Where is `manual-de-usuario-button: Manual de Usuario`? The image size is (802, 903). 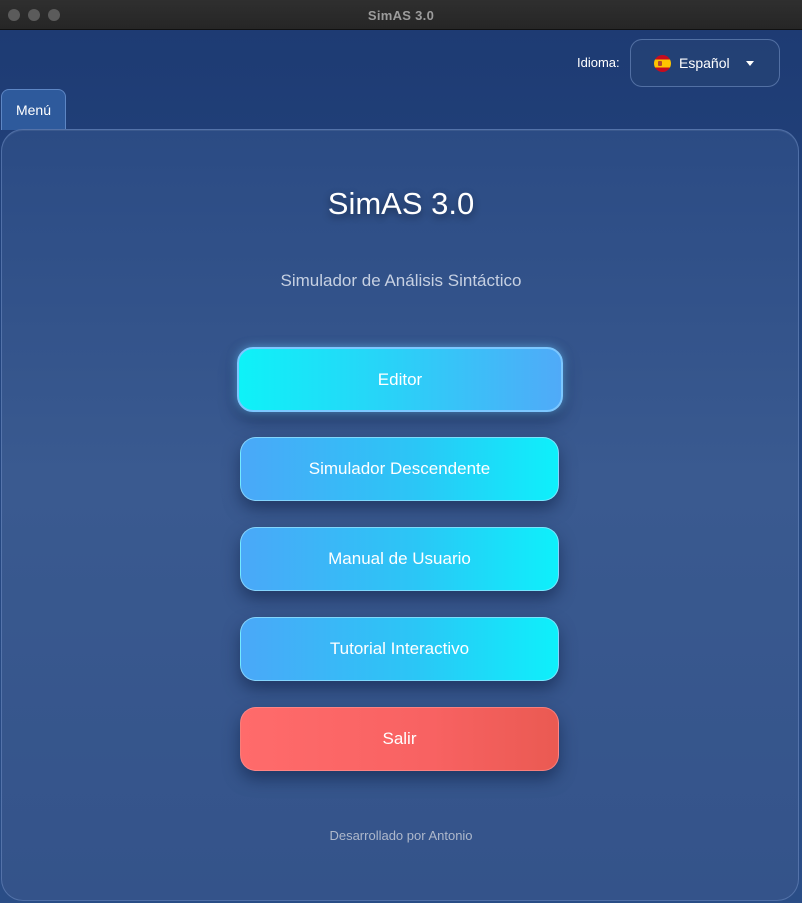
manual-de-usuario-button: Manual de Usuario is located at coordinates (399, 559).